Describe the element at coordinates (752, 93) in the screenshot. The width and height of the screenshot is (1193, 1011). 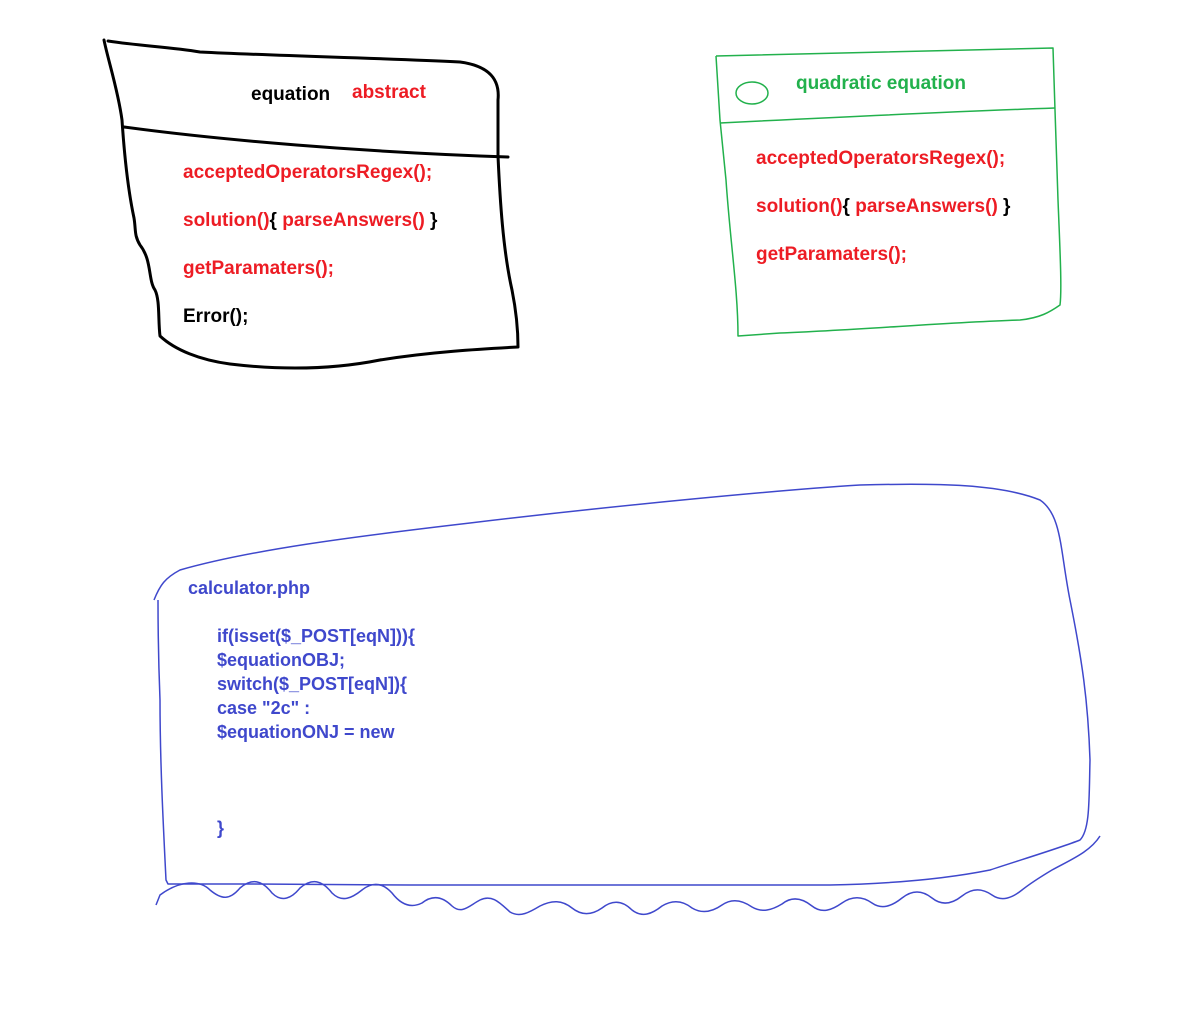
I see `quadratic-box-circle-icon` at that location.